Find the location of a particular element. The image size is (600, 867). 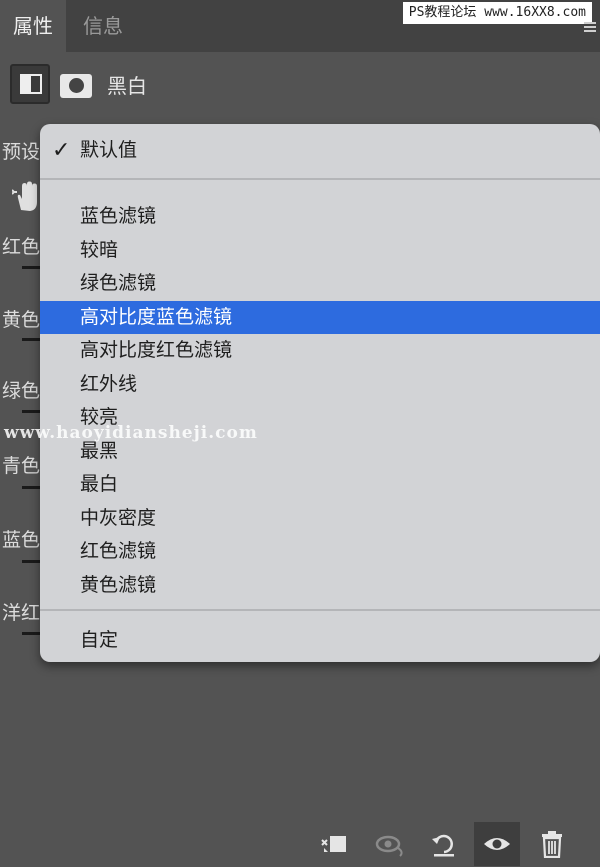

preset-option: 最白 is located at coordinates (320, 484).